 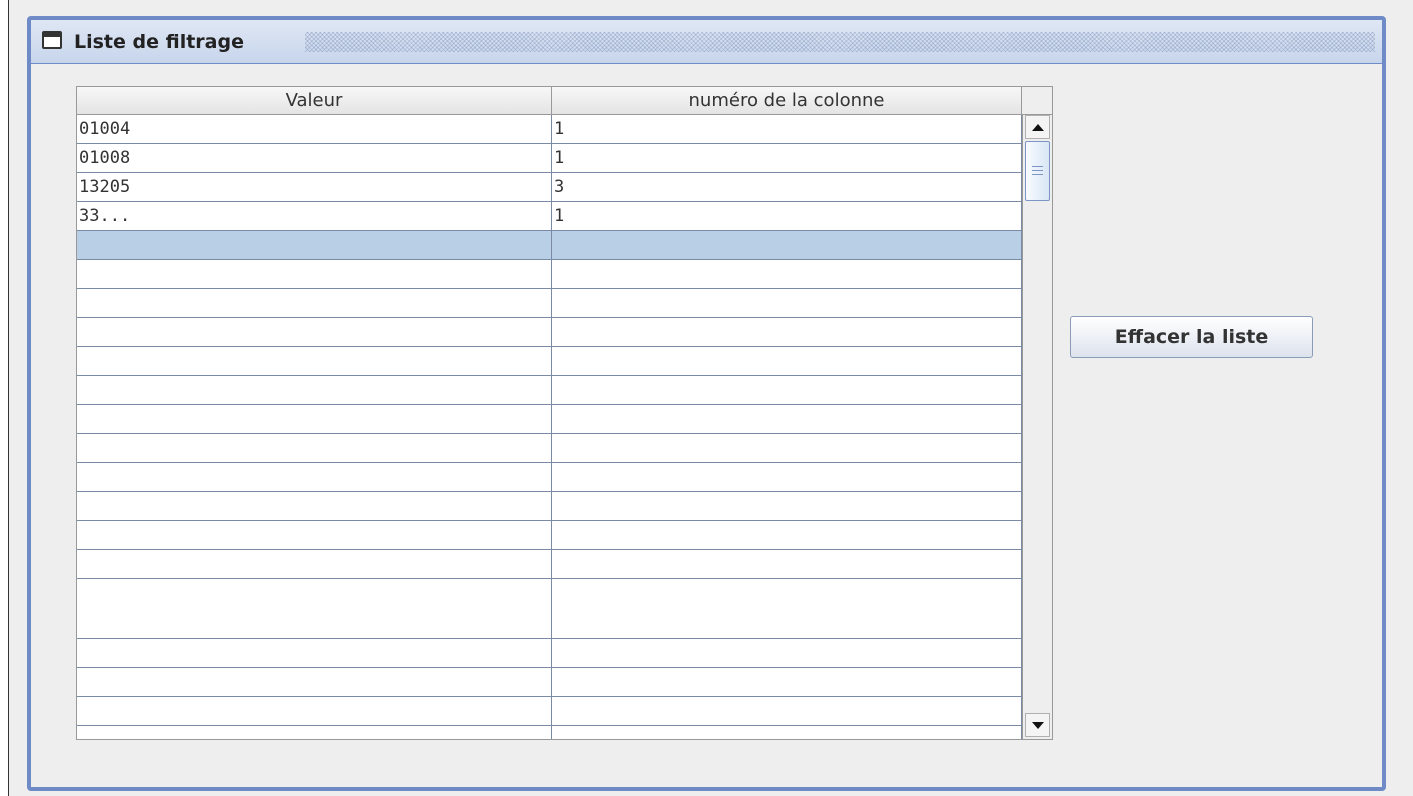 I want to click on cell-valeur: 01004, so click(x=314, y=129).